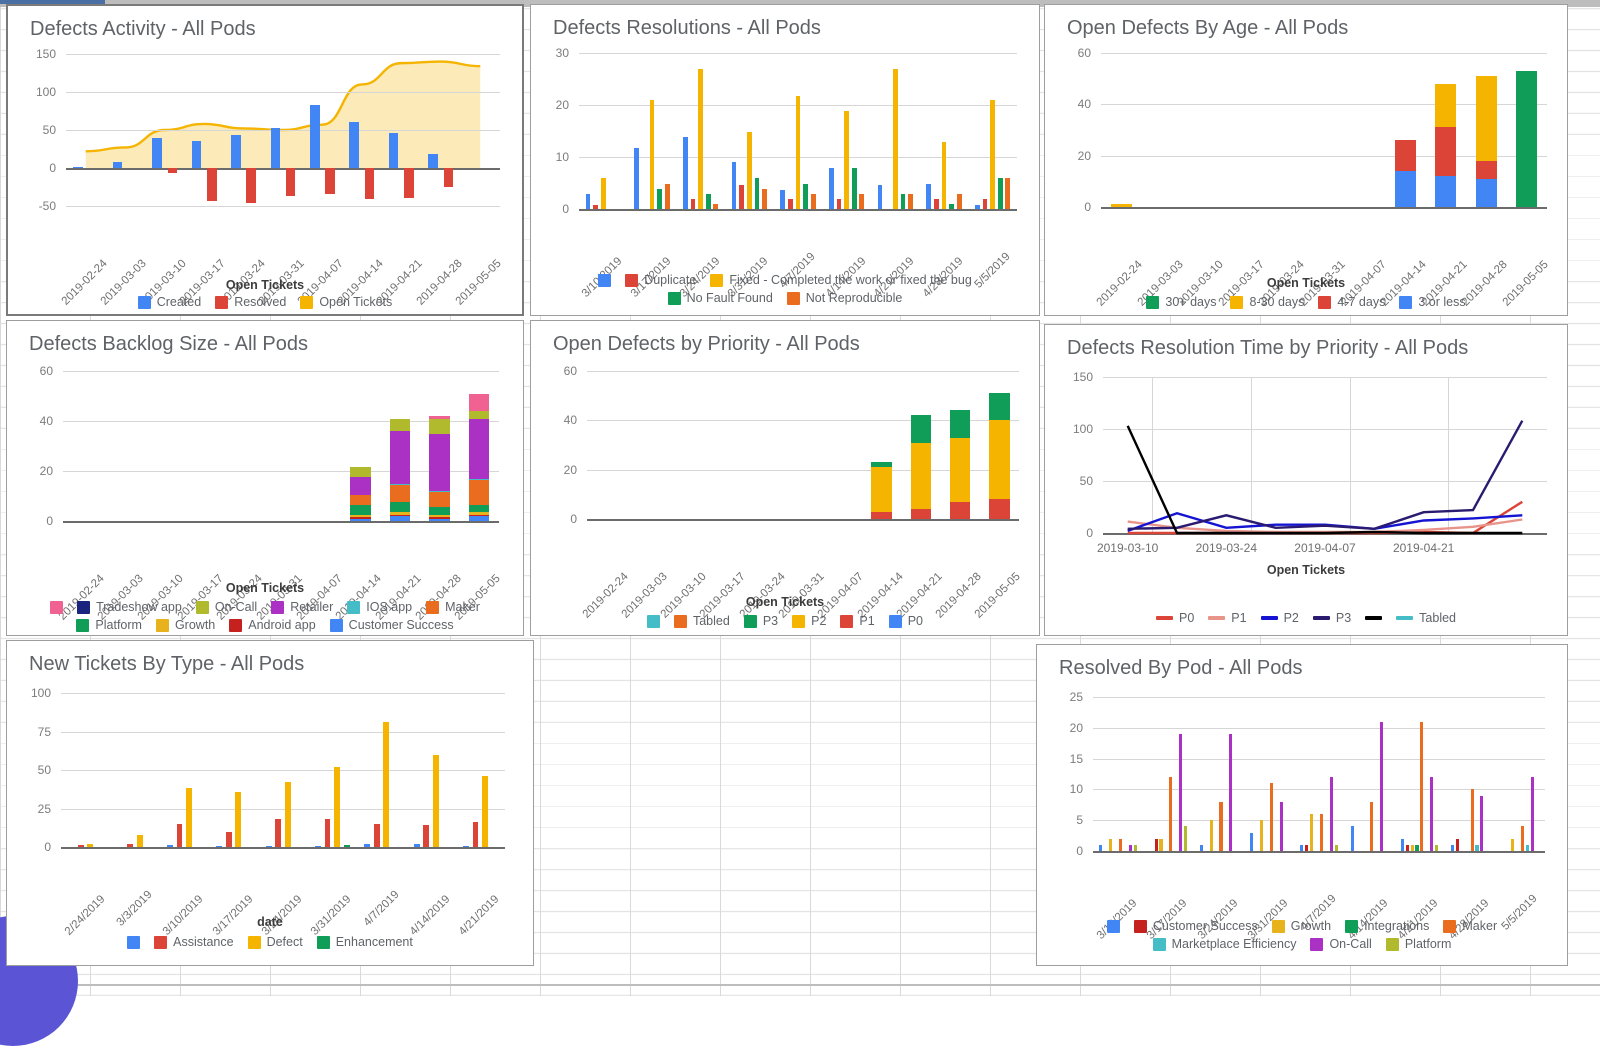  Describe the element at coordinates (129, 607) in the screenshot. I see `legend-item-Tradeshow app: Tradeshow app` at that location.